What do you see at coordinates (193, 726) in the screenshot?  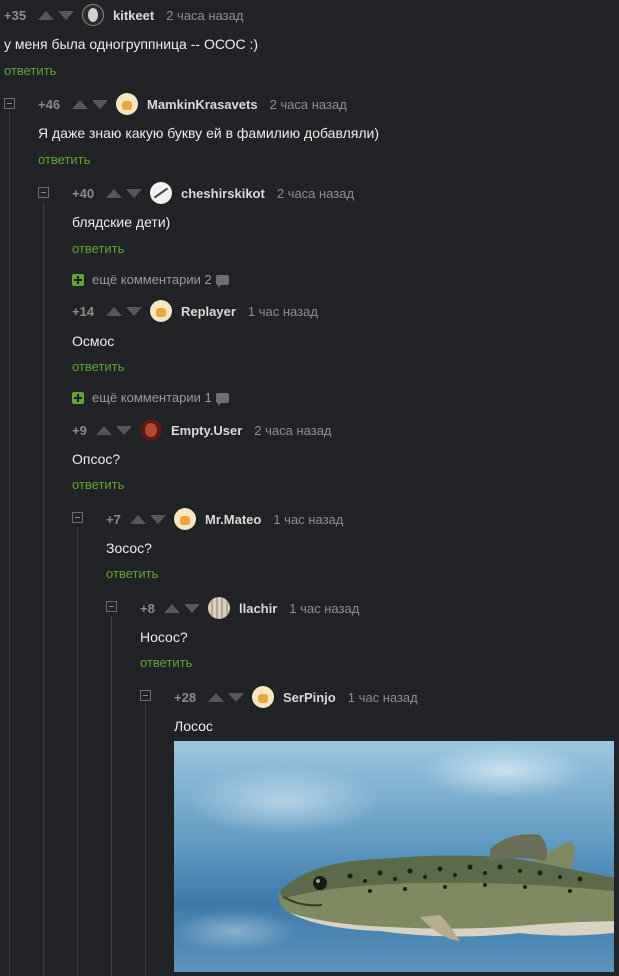 I see `comment-text: Лосос` at bounding box center [193, 726].